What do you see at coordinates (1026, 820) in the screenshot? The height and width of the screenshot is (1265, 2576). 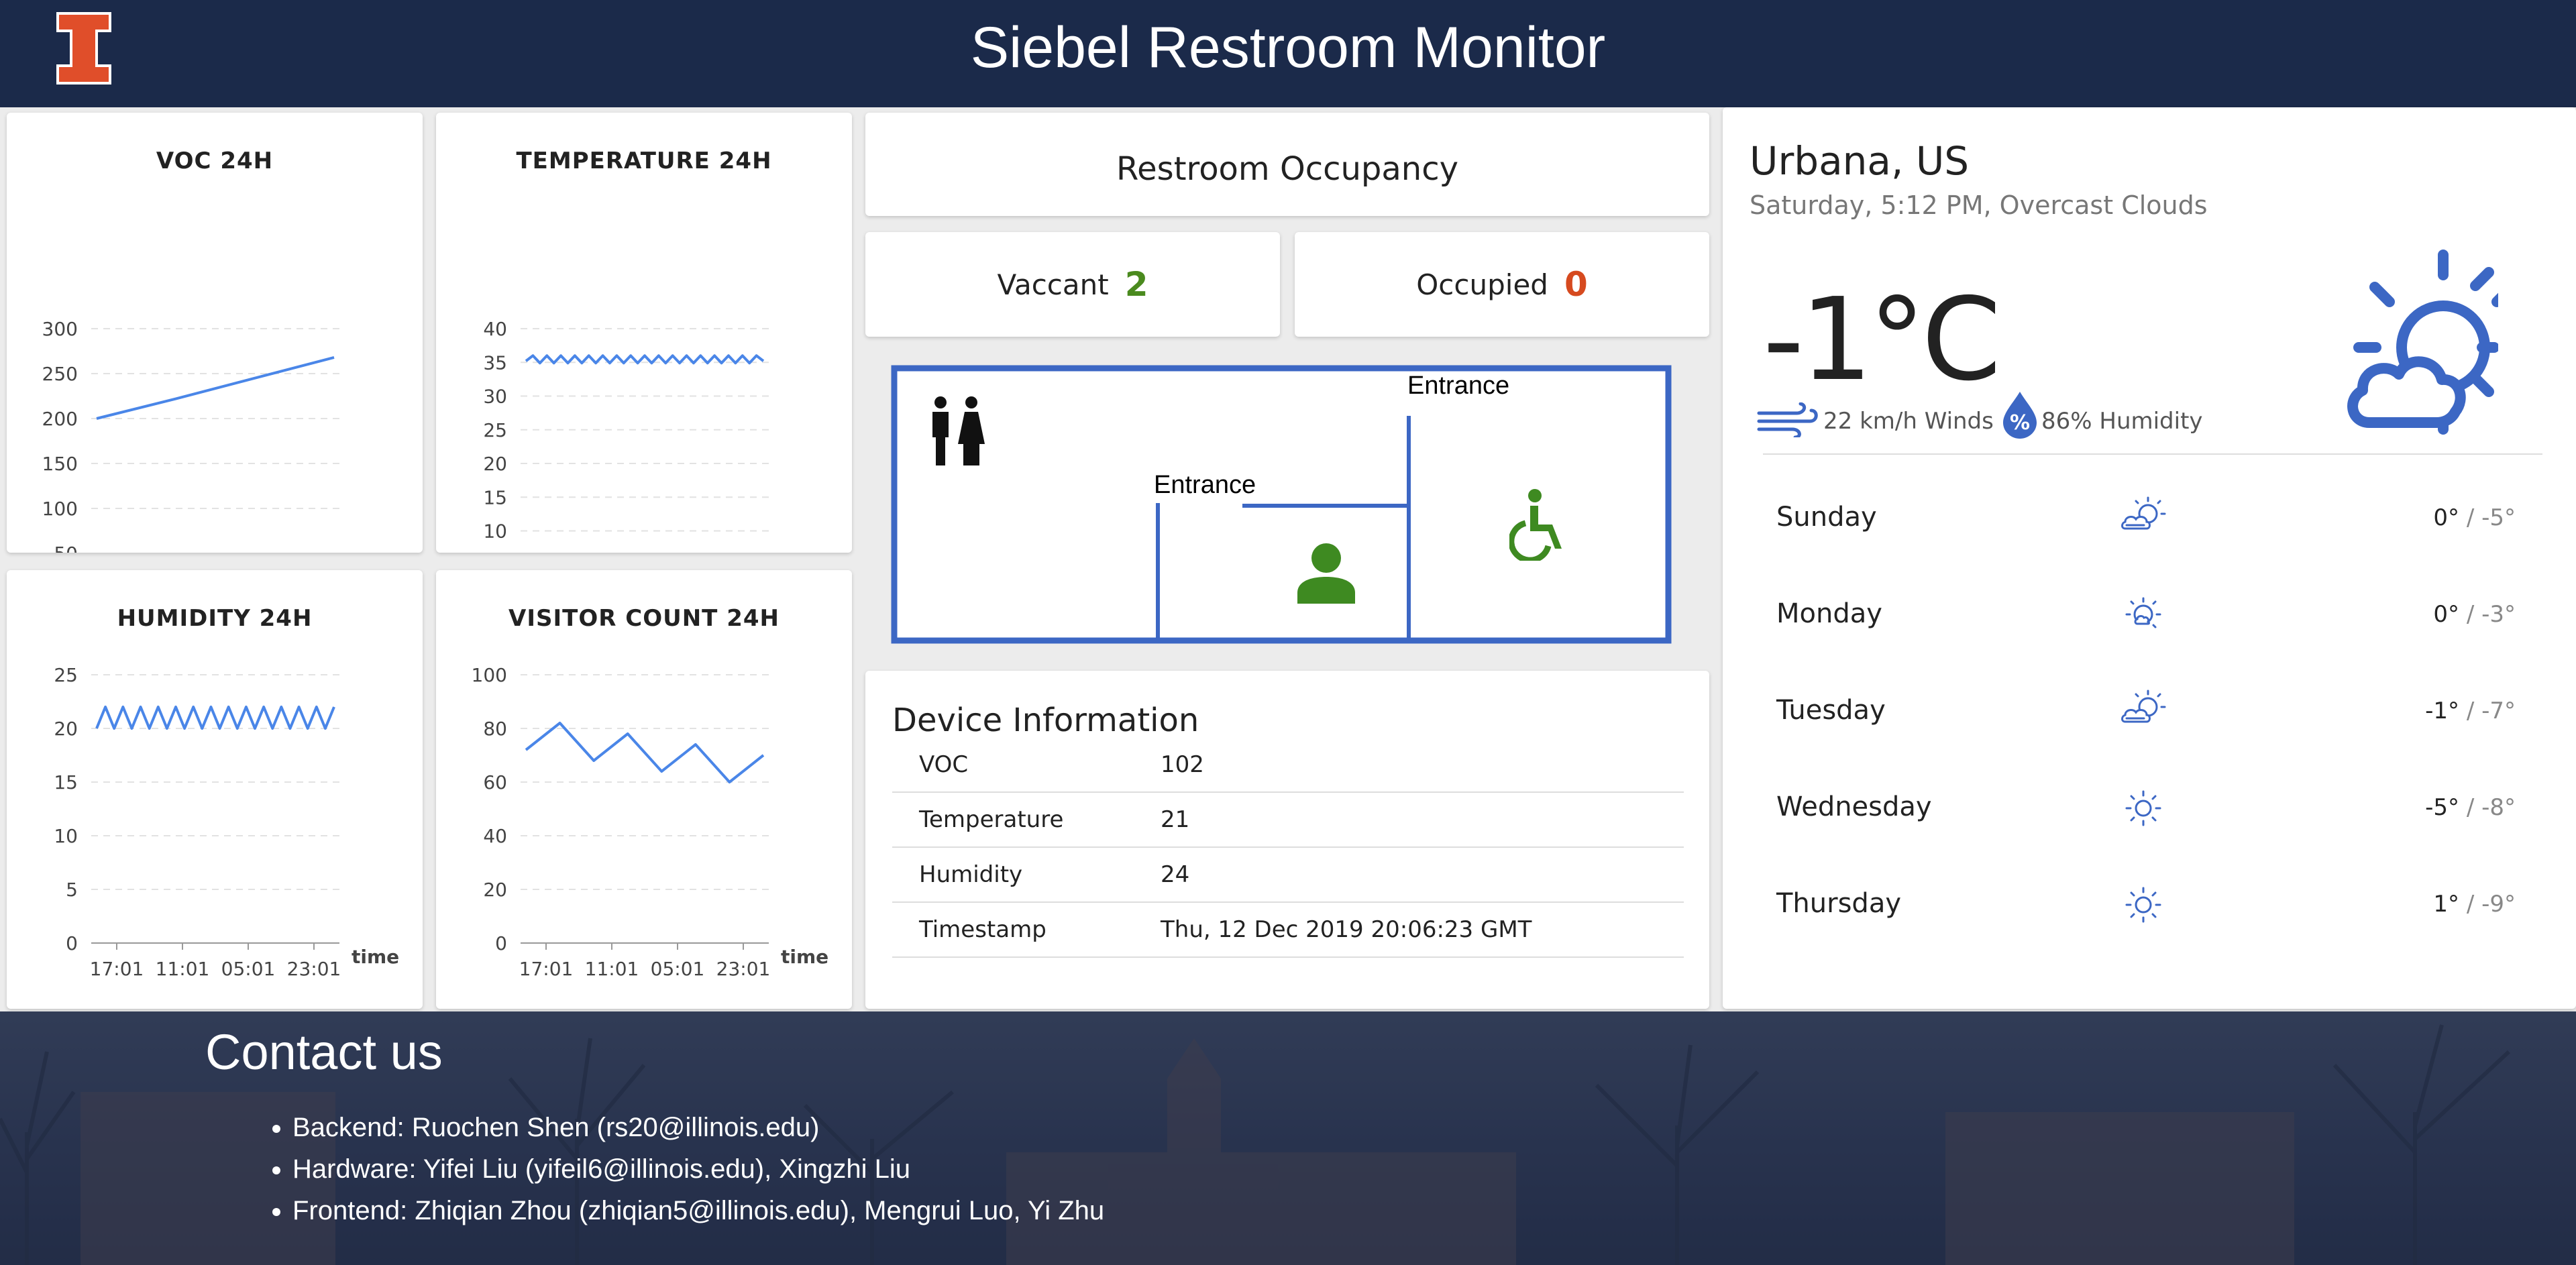 I see `device-key: Temperature` at bounding box center [1026, 820].